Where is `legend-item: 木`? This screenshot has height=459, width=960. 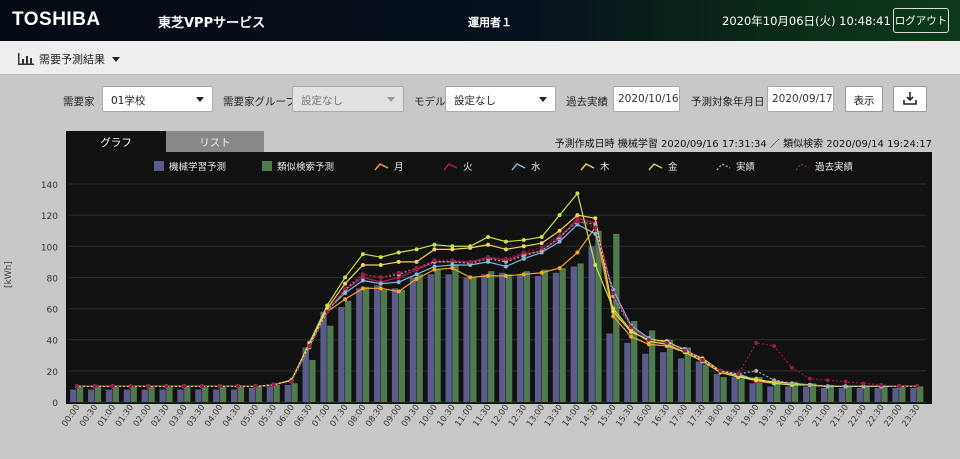
legend-item: 木 is located at coordinates (595, 167).